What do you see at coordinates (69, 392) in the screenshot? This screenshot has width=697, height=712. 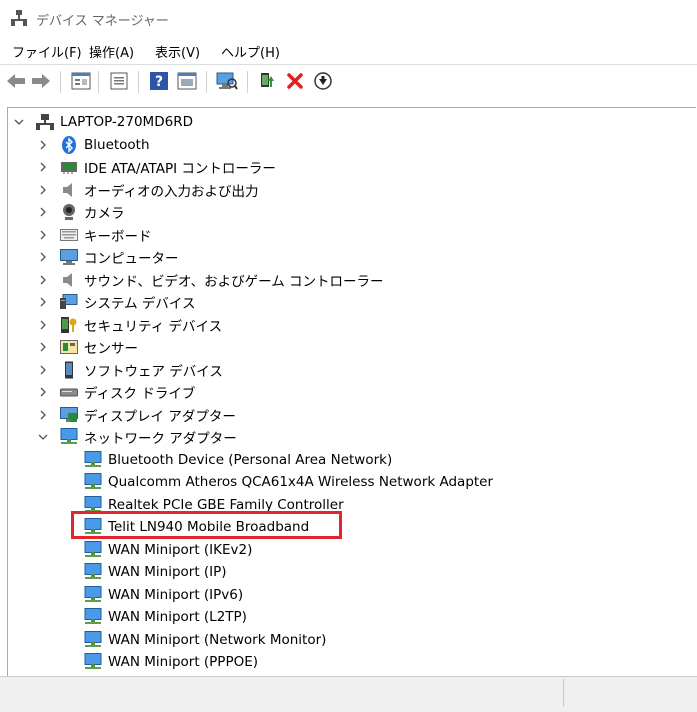 I see `disk-icon` at bounding box center [69, 392].